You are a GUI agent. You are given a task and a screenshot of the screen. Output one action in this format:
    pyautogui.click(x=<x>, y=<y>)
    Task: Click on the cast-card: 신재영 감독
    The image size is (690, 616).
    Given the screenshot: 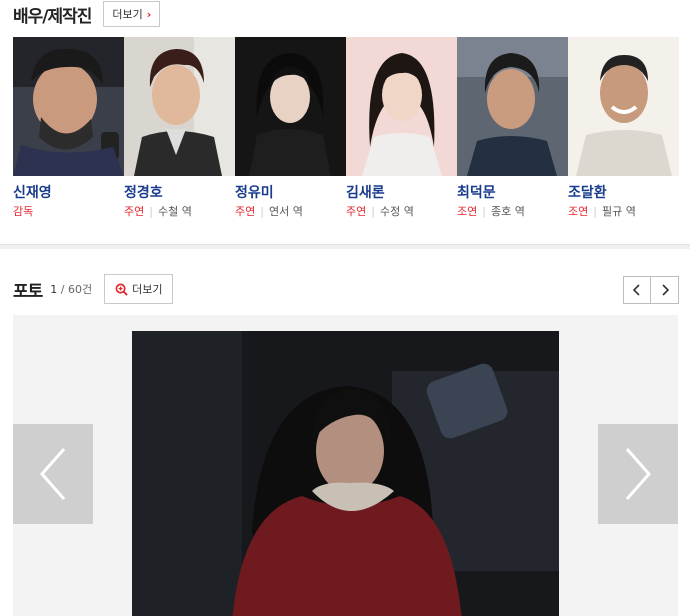 What is the action you would take?
    pyautogui.click(x=68, y=127)
    